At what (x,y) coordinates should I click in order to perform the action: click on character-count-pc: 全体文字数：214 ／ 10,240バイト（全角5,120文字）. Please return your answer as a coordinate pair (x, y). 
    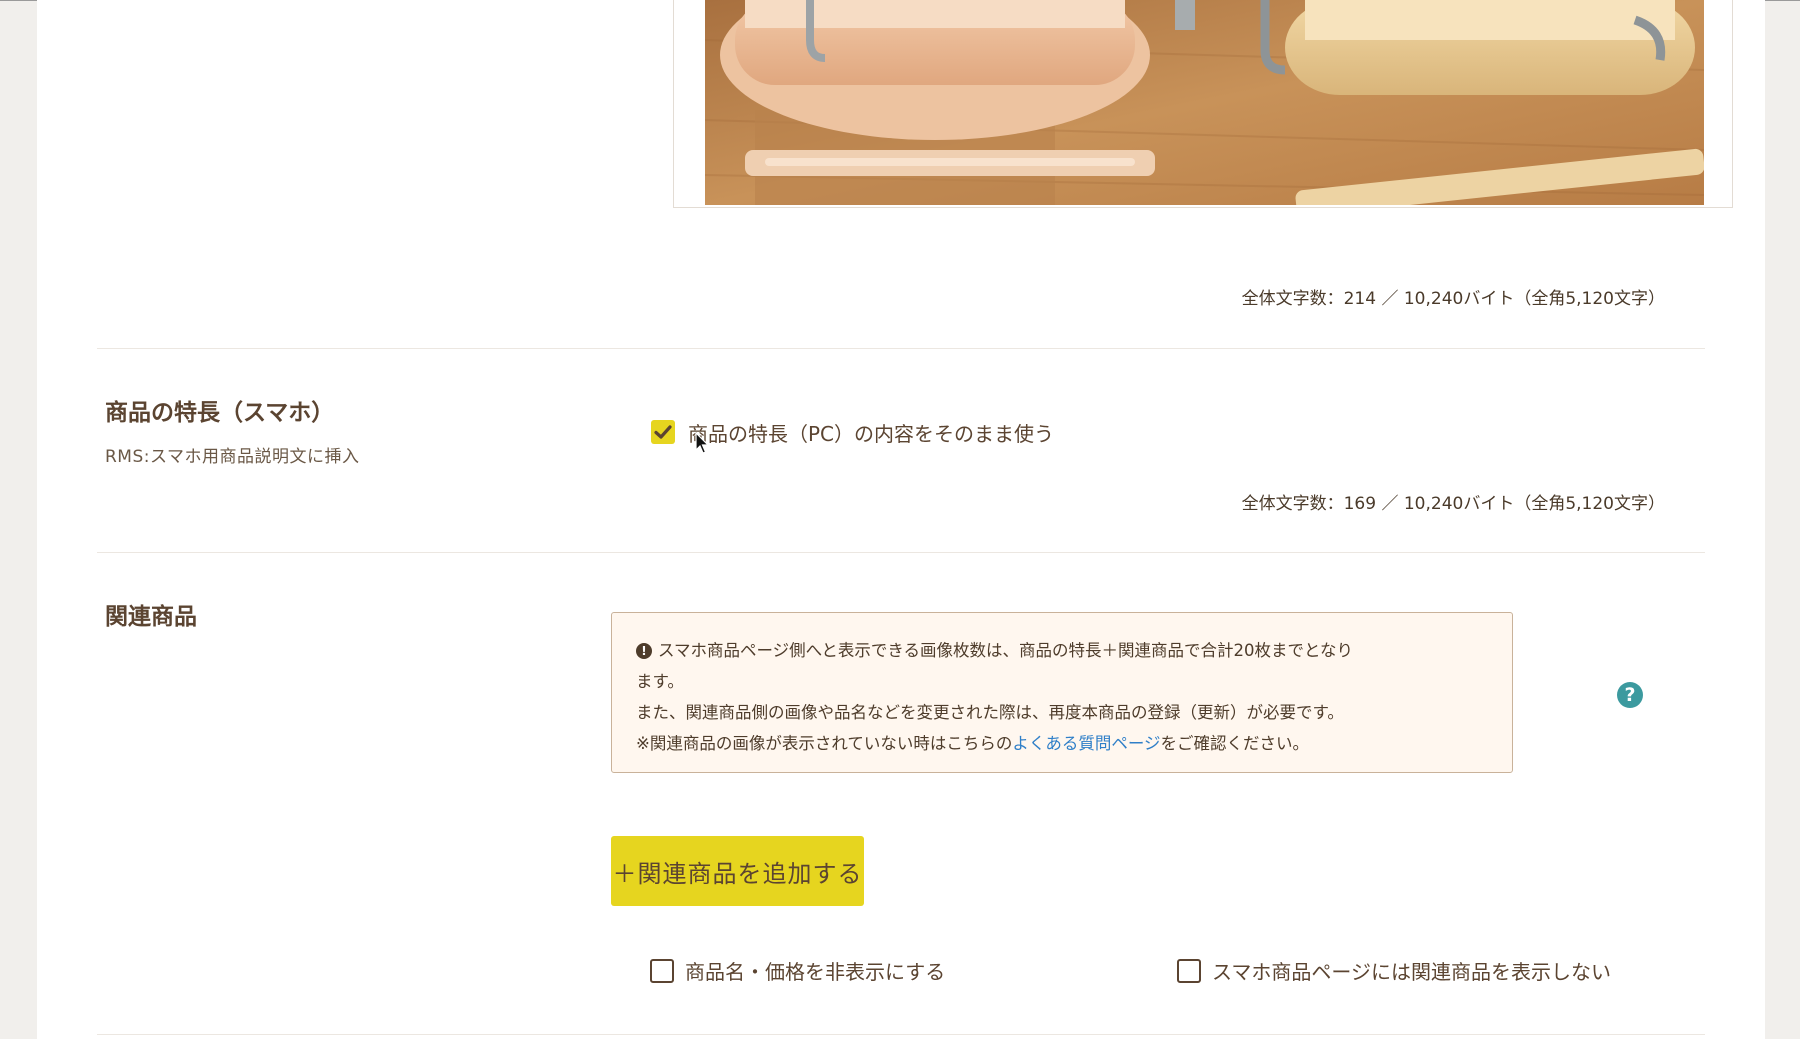
    Looking at the image, I should click on (1453, 299).